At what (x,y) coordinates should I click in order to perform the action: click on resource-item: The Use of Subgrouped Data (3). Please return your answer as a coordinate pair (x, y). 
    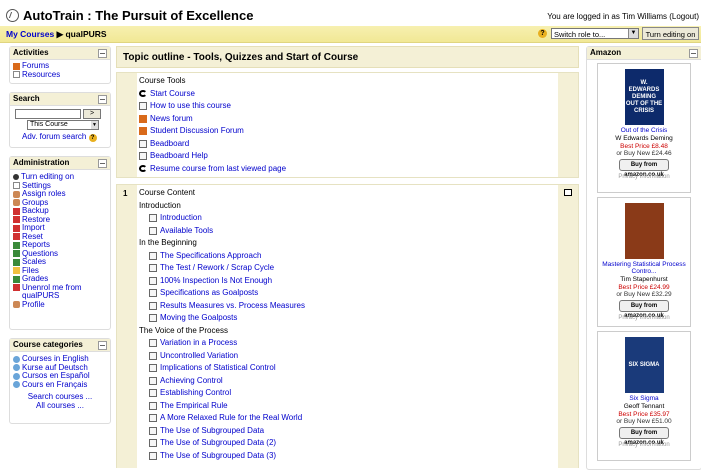
    Looking at the image, I should click on (347, 456).